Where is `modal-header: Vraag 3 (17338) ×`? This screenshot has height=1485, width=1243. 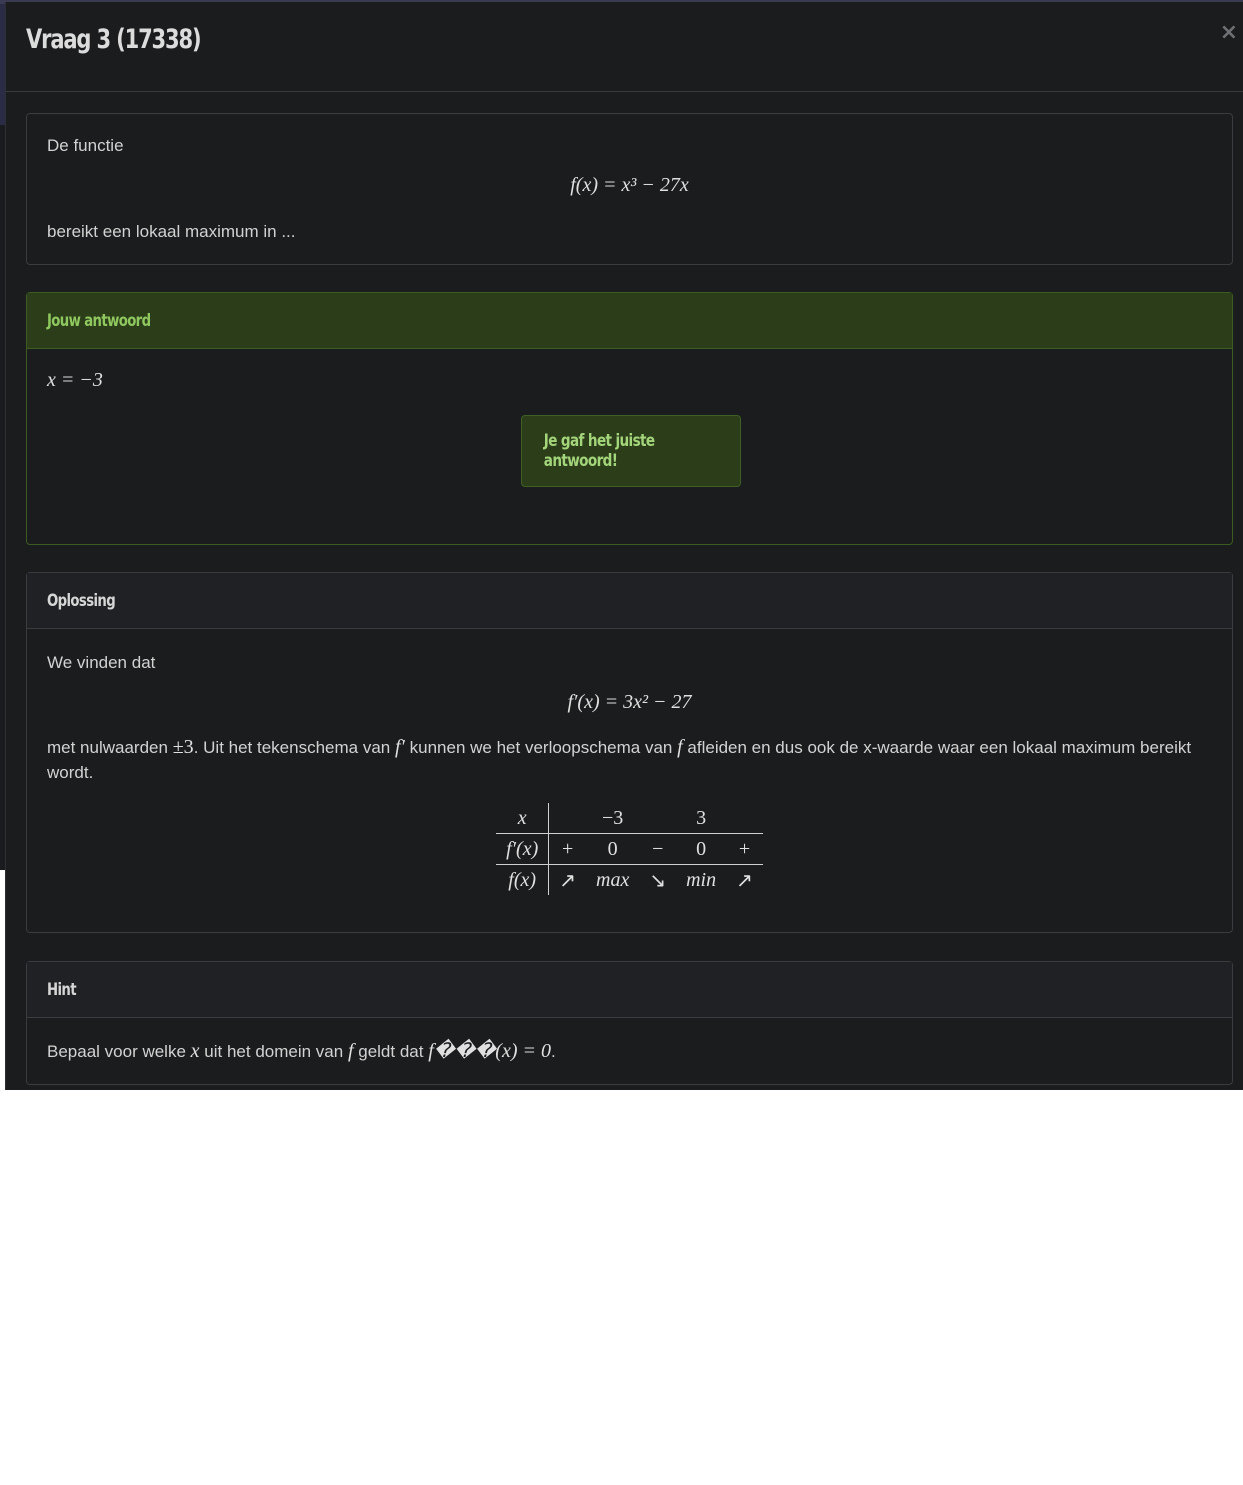
modal-header: Vraag 3 (17338) × is located at coordinates (624, 47).